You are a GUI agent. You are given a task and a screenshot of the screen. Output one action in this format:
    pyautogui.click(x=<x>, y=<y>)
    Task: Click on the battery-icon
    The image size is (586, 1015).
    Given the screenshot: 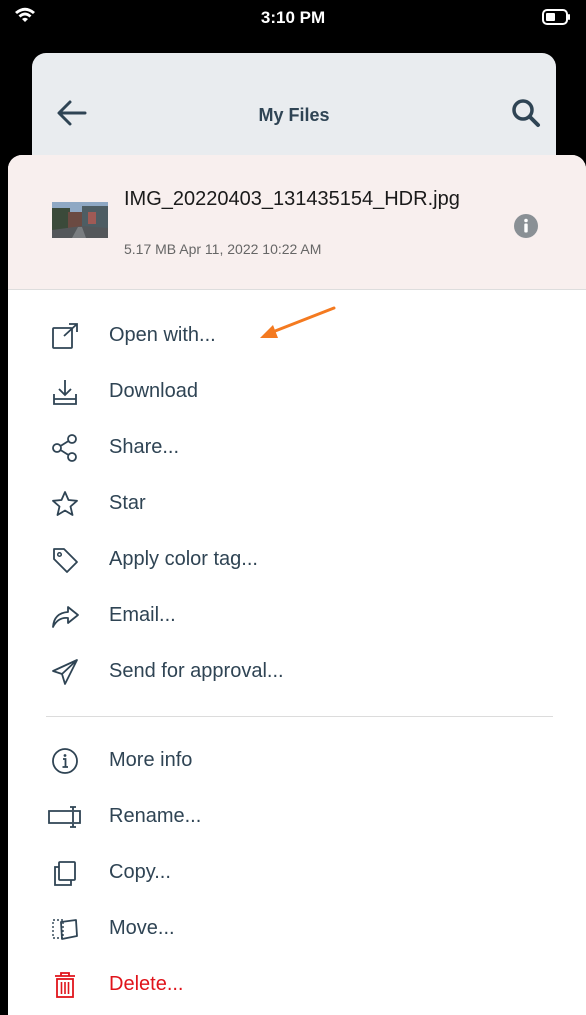 What is the action you would take?
    pyautogui.click(x=557, y=19)
    